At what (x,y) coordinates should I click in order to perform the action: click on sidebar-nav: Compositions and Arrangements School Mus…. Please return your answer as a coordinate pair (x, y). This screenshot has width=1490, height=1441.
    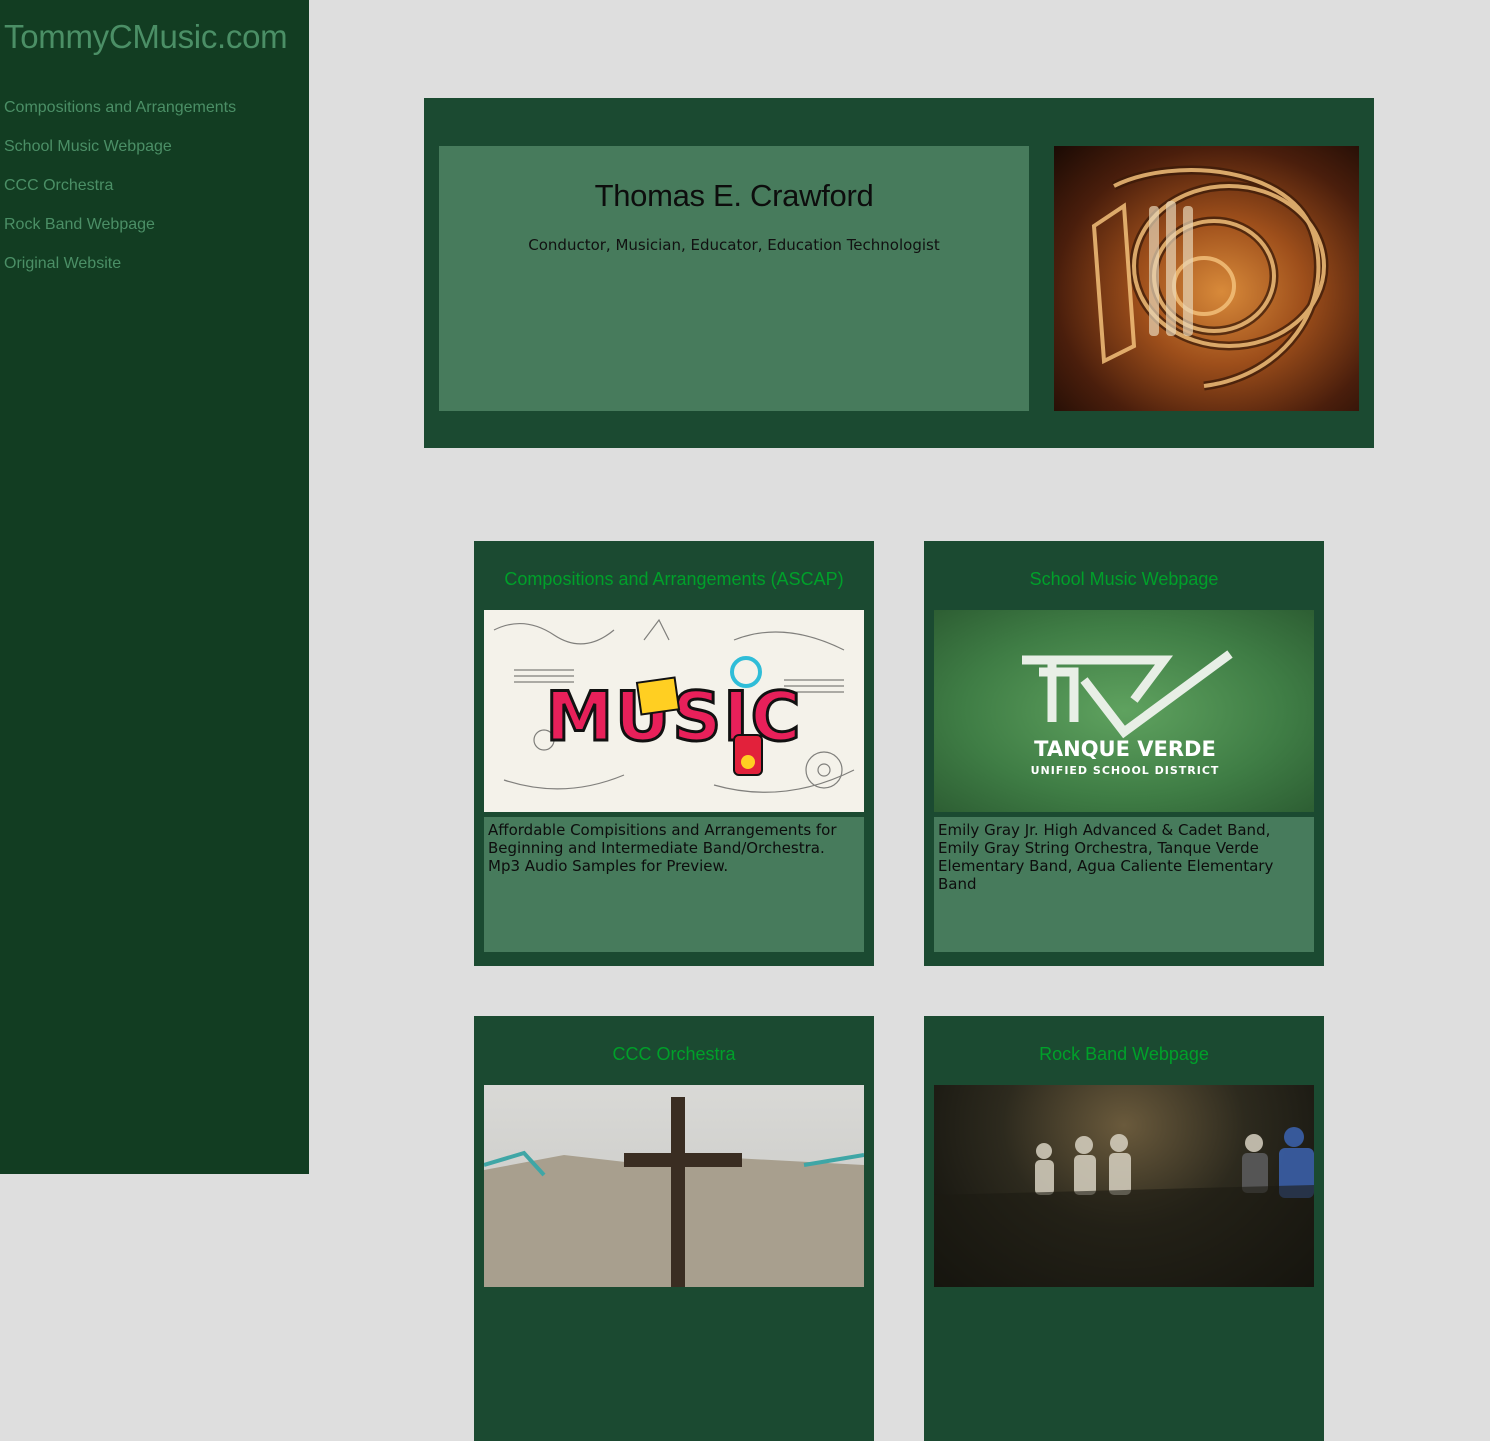
    Looking at the image, I should click on (120, 195).